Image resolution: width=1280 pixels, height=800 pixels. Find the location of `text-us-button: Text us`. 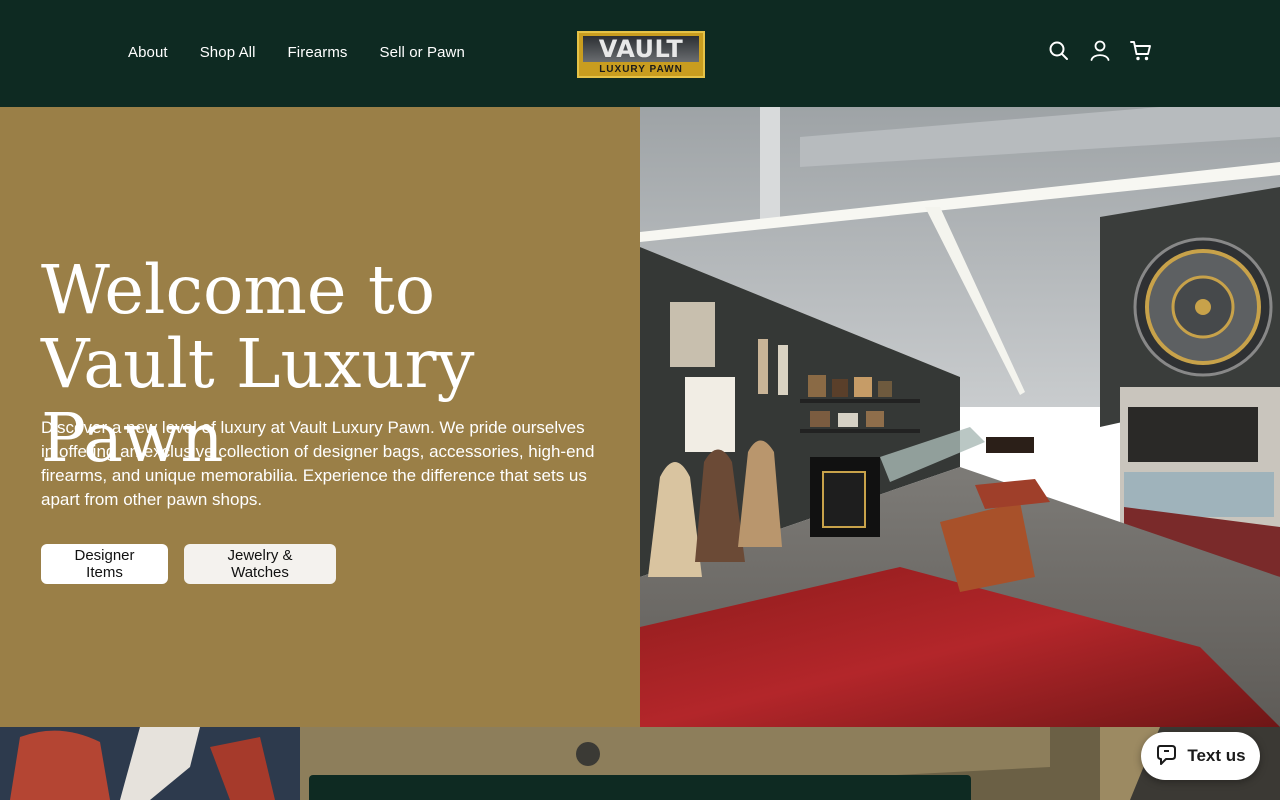

text-us-button: Text us is located at coordinates (1200, 756).